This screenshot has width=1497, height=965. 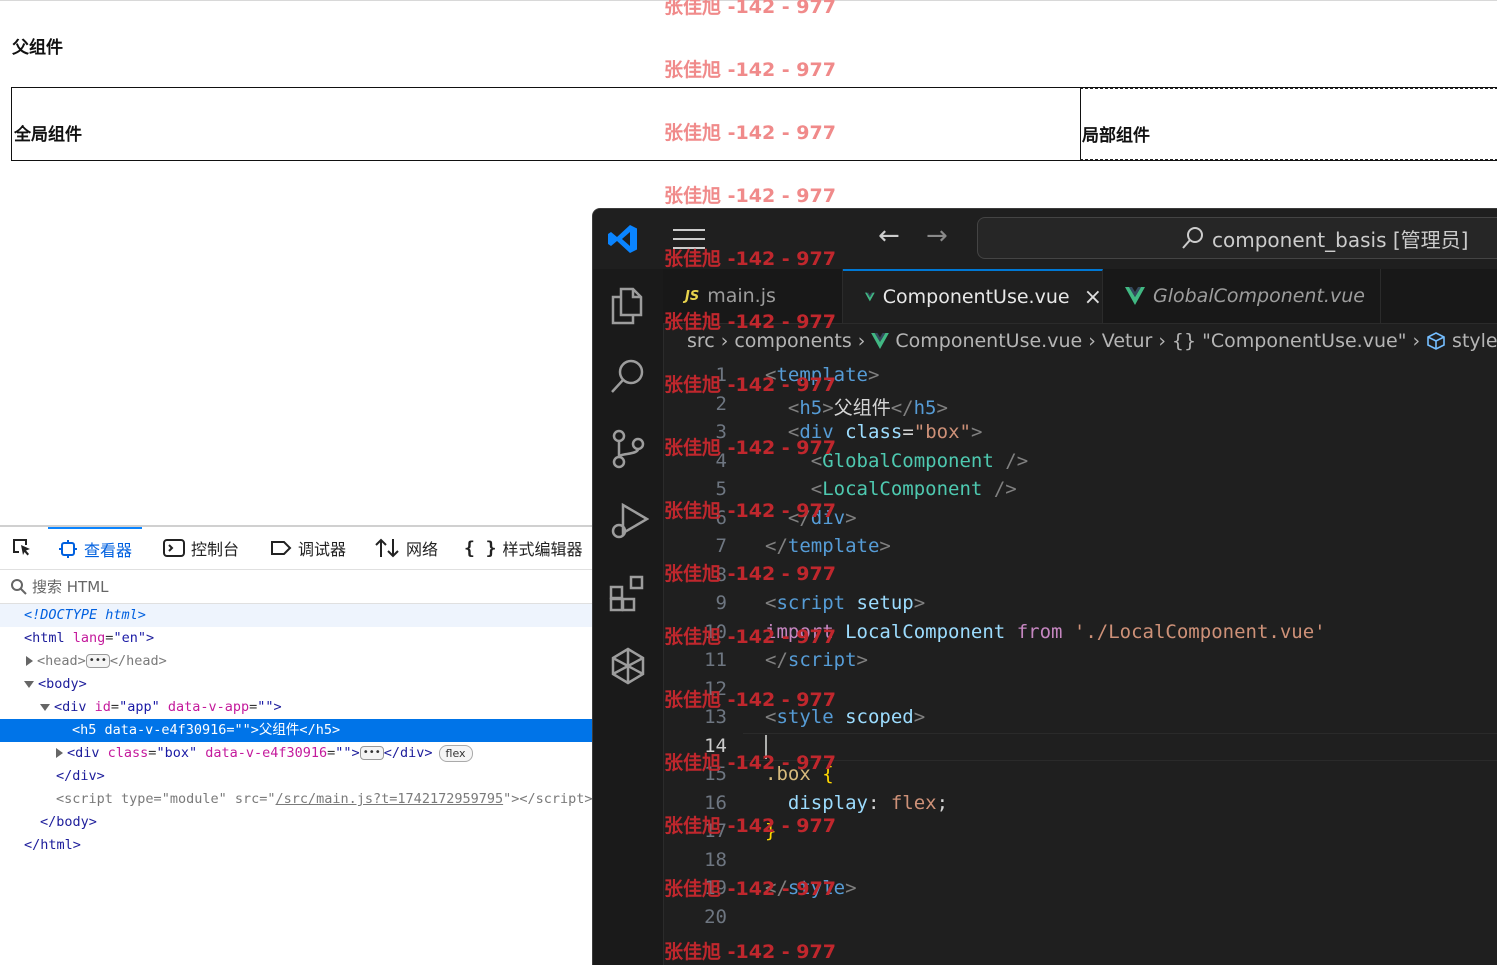 I want to click on code-line: <style scoped>, so click(x=845, y=717).